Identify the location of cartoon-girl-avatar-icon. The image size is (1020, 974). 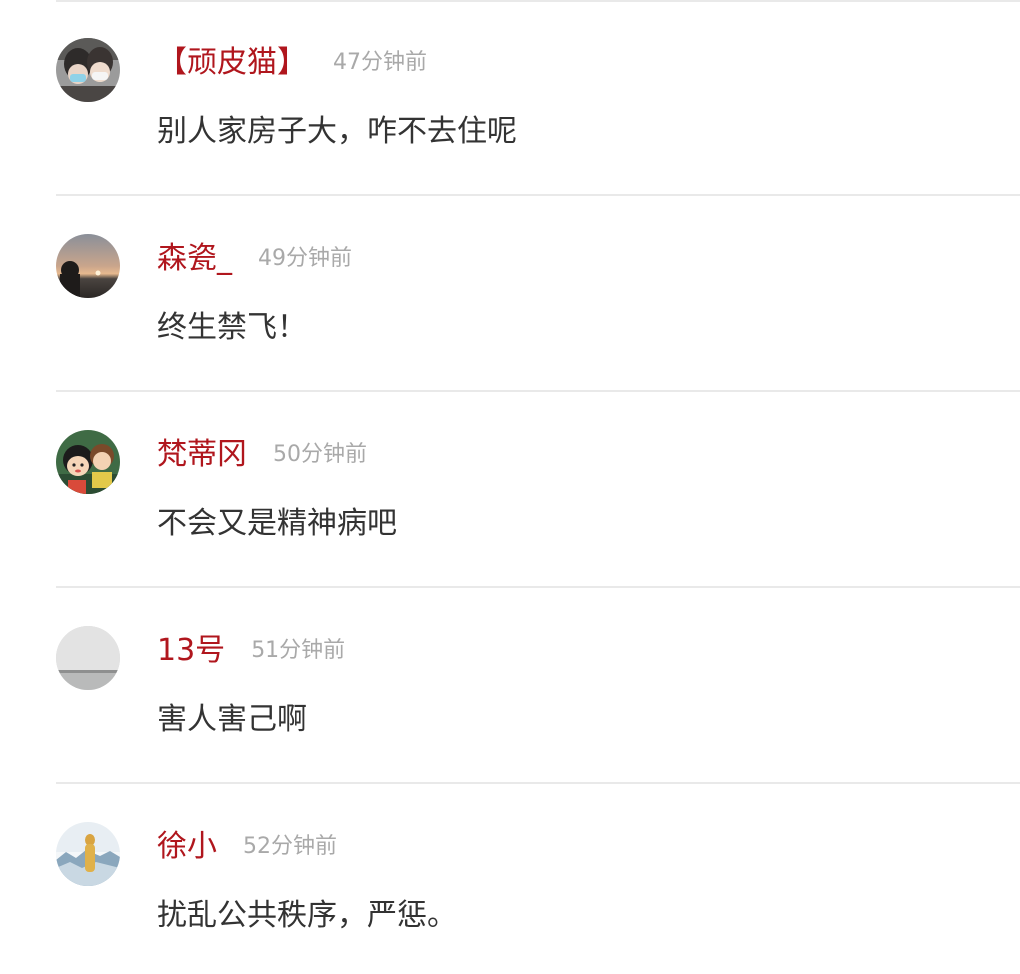
(88, 462).